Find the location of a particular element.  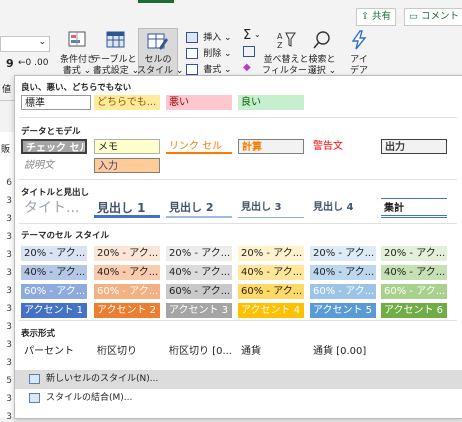

style-title-2: 見出し 2 is located at coordinates (199, 208).